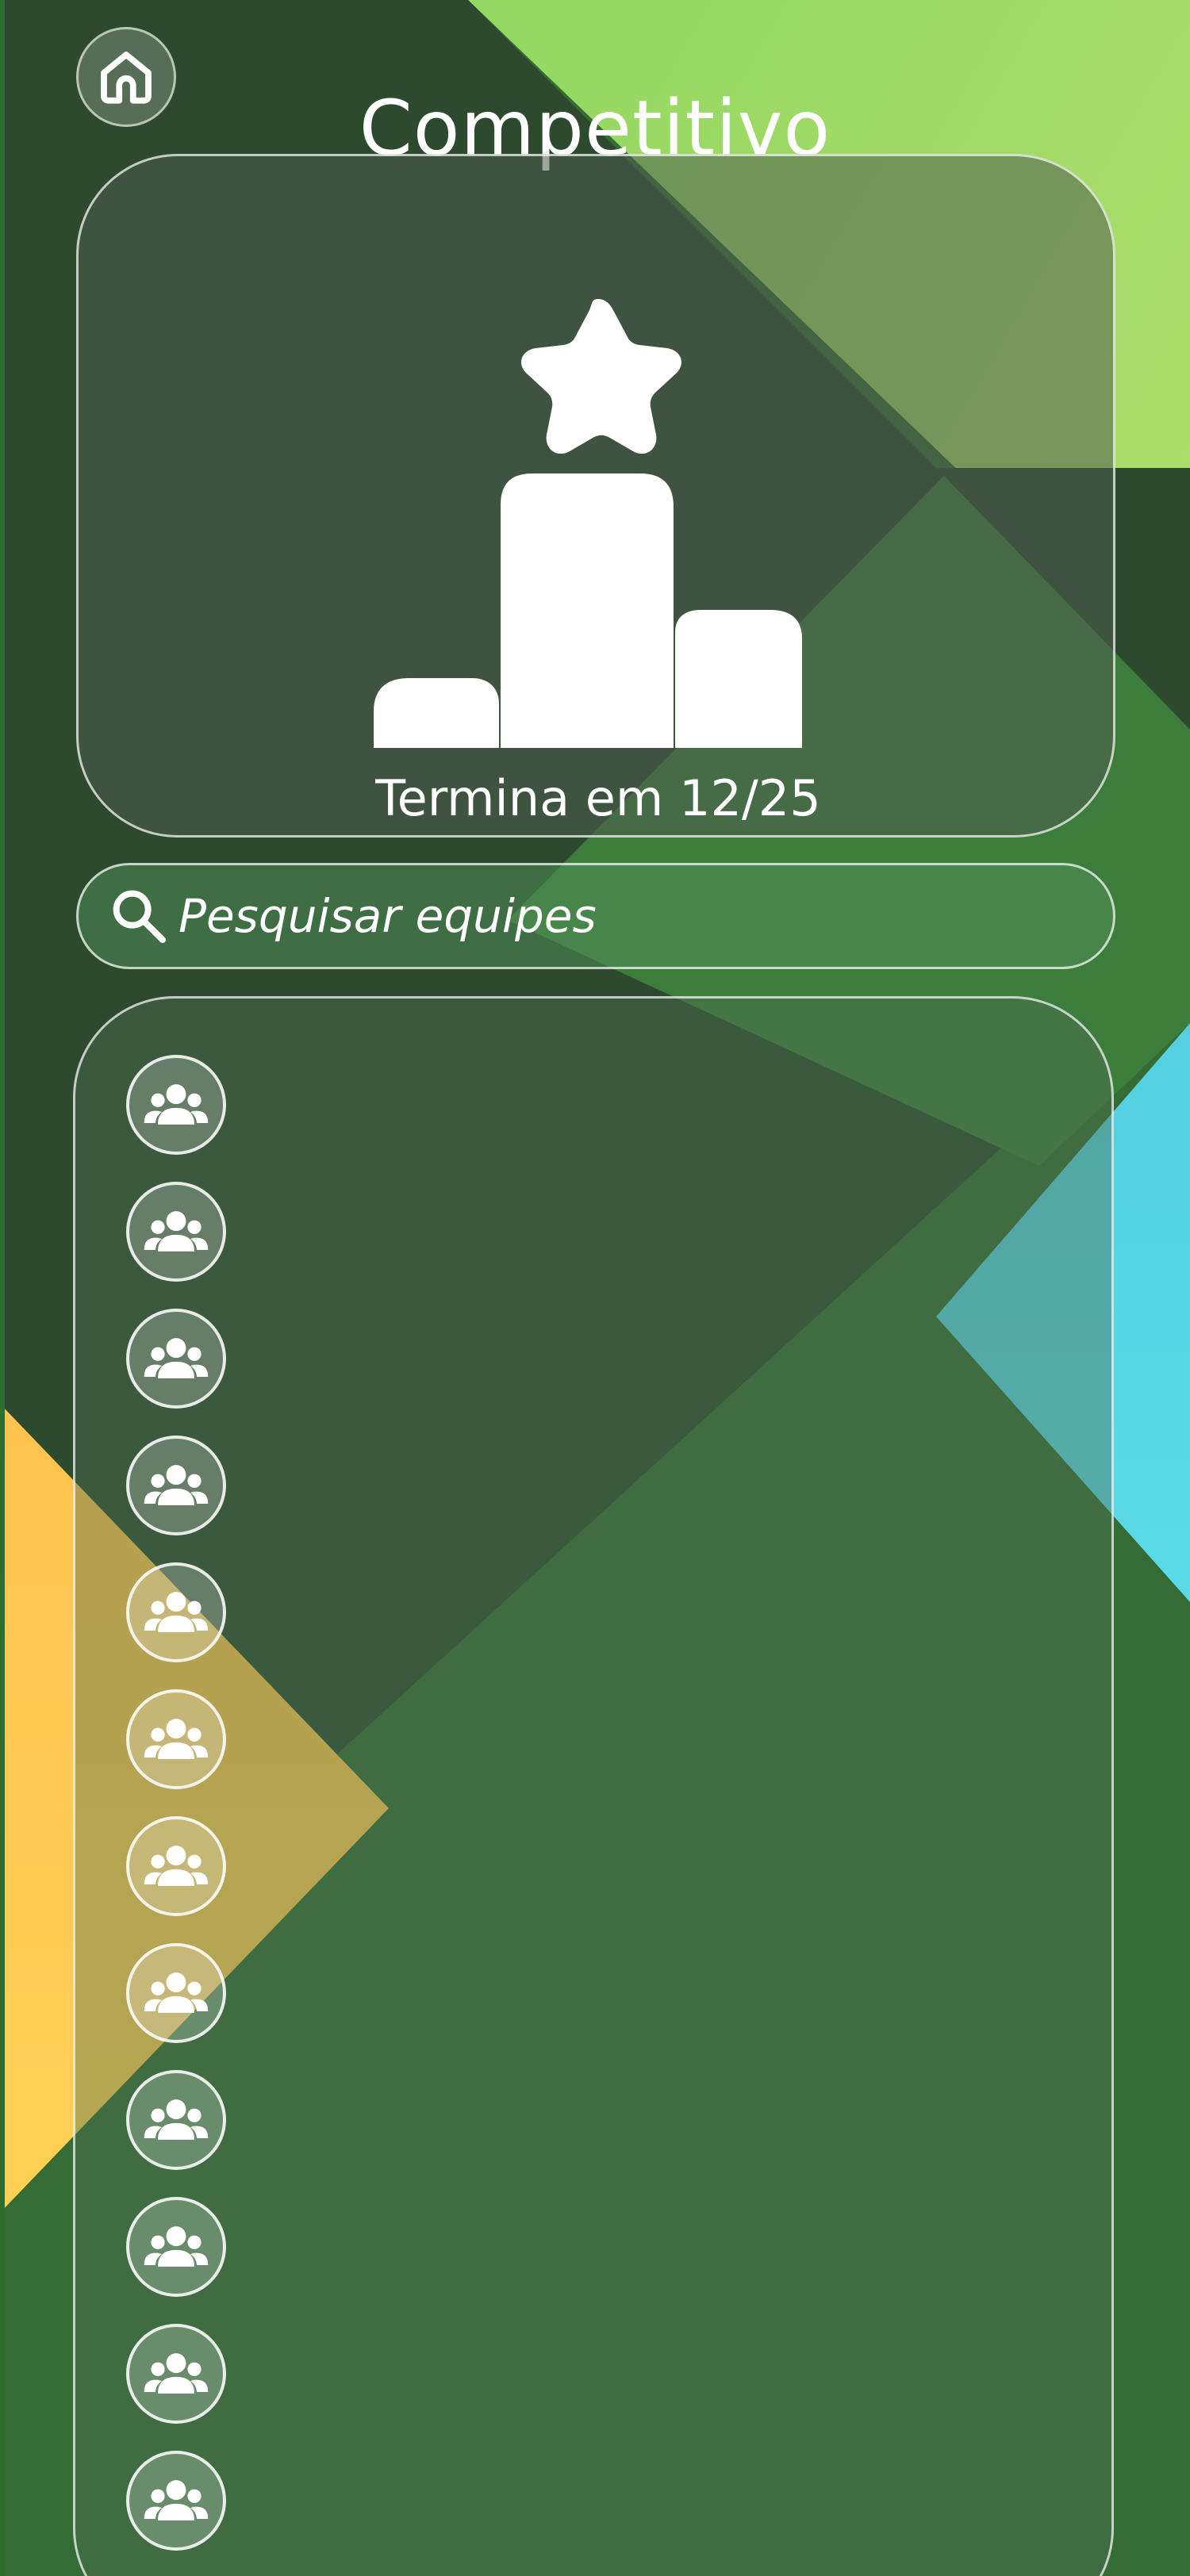  I want to click on background-left-strip, so click(2, 1288).